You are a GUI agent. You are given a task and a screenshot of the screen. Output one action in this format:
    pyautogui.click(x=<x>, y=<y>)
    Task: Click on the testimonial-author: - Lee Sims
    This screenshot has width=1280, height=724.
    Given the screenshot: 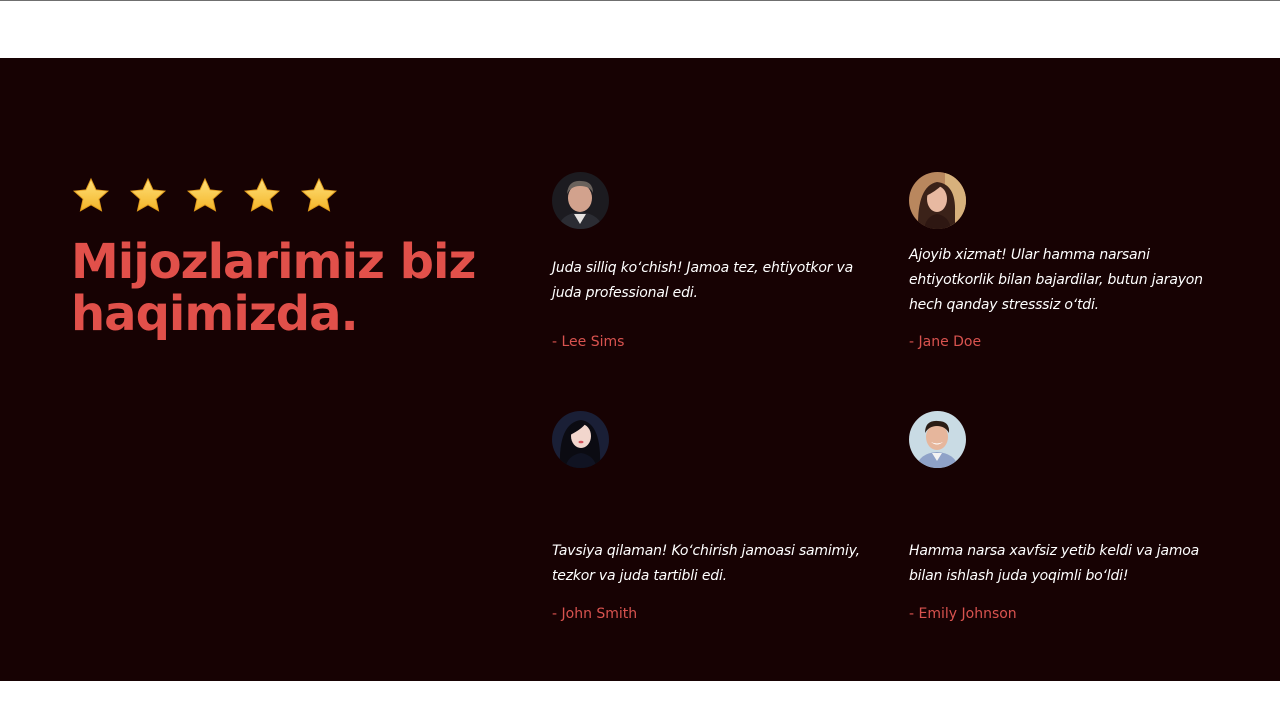 What is the action you would take?
    pyautogui.click(x=588, y=342)
    